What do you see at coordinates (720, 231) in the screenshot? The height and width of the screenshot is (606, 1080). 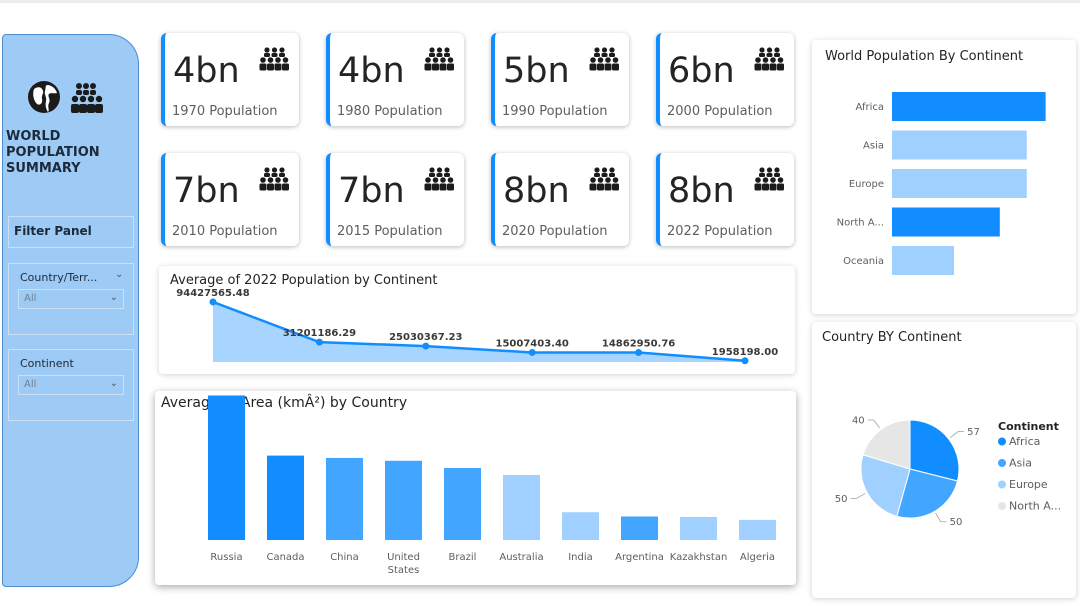 I see `kpi-label: 2022 Population` at bounding box center [720, 231].